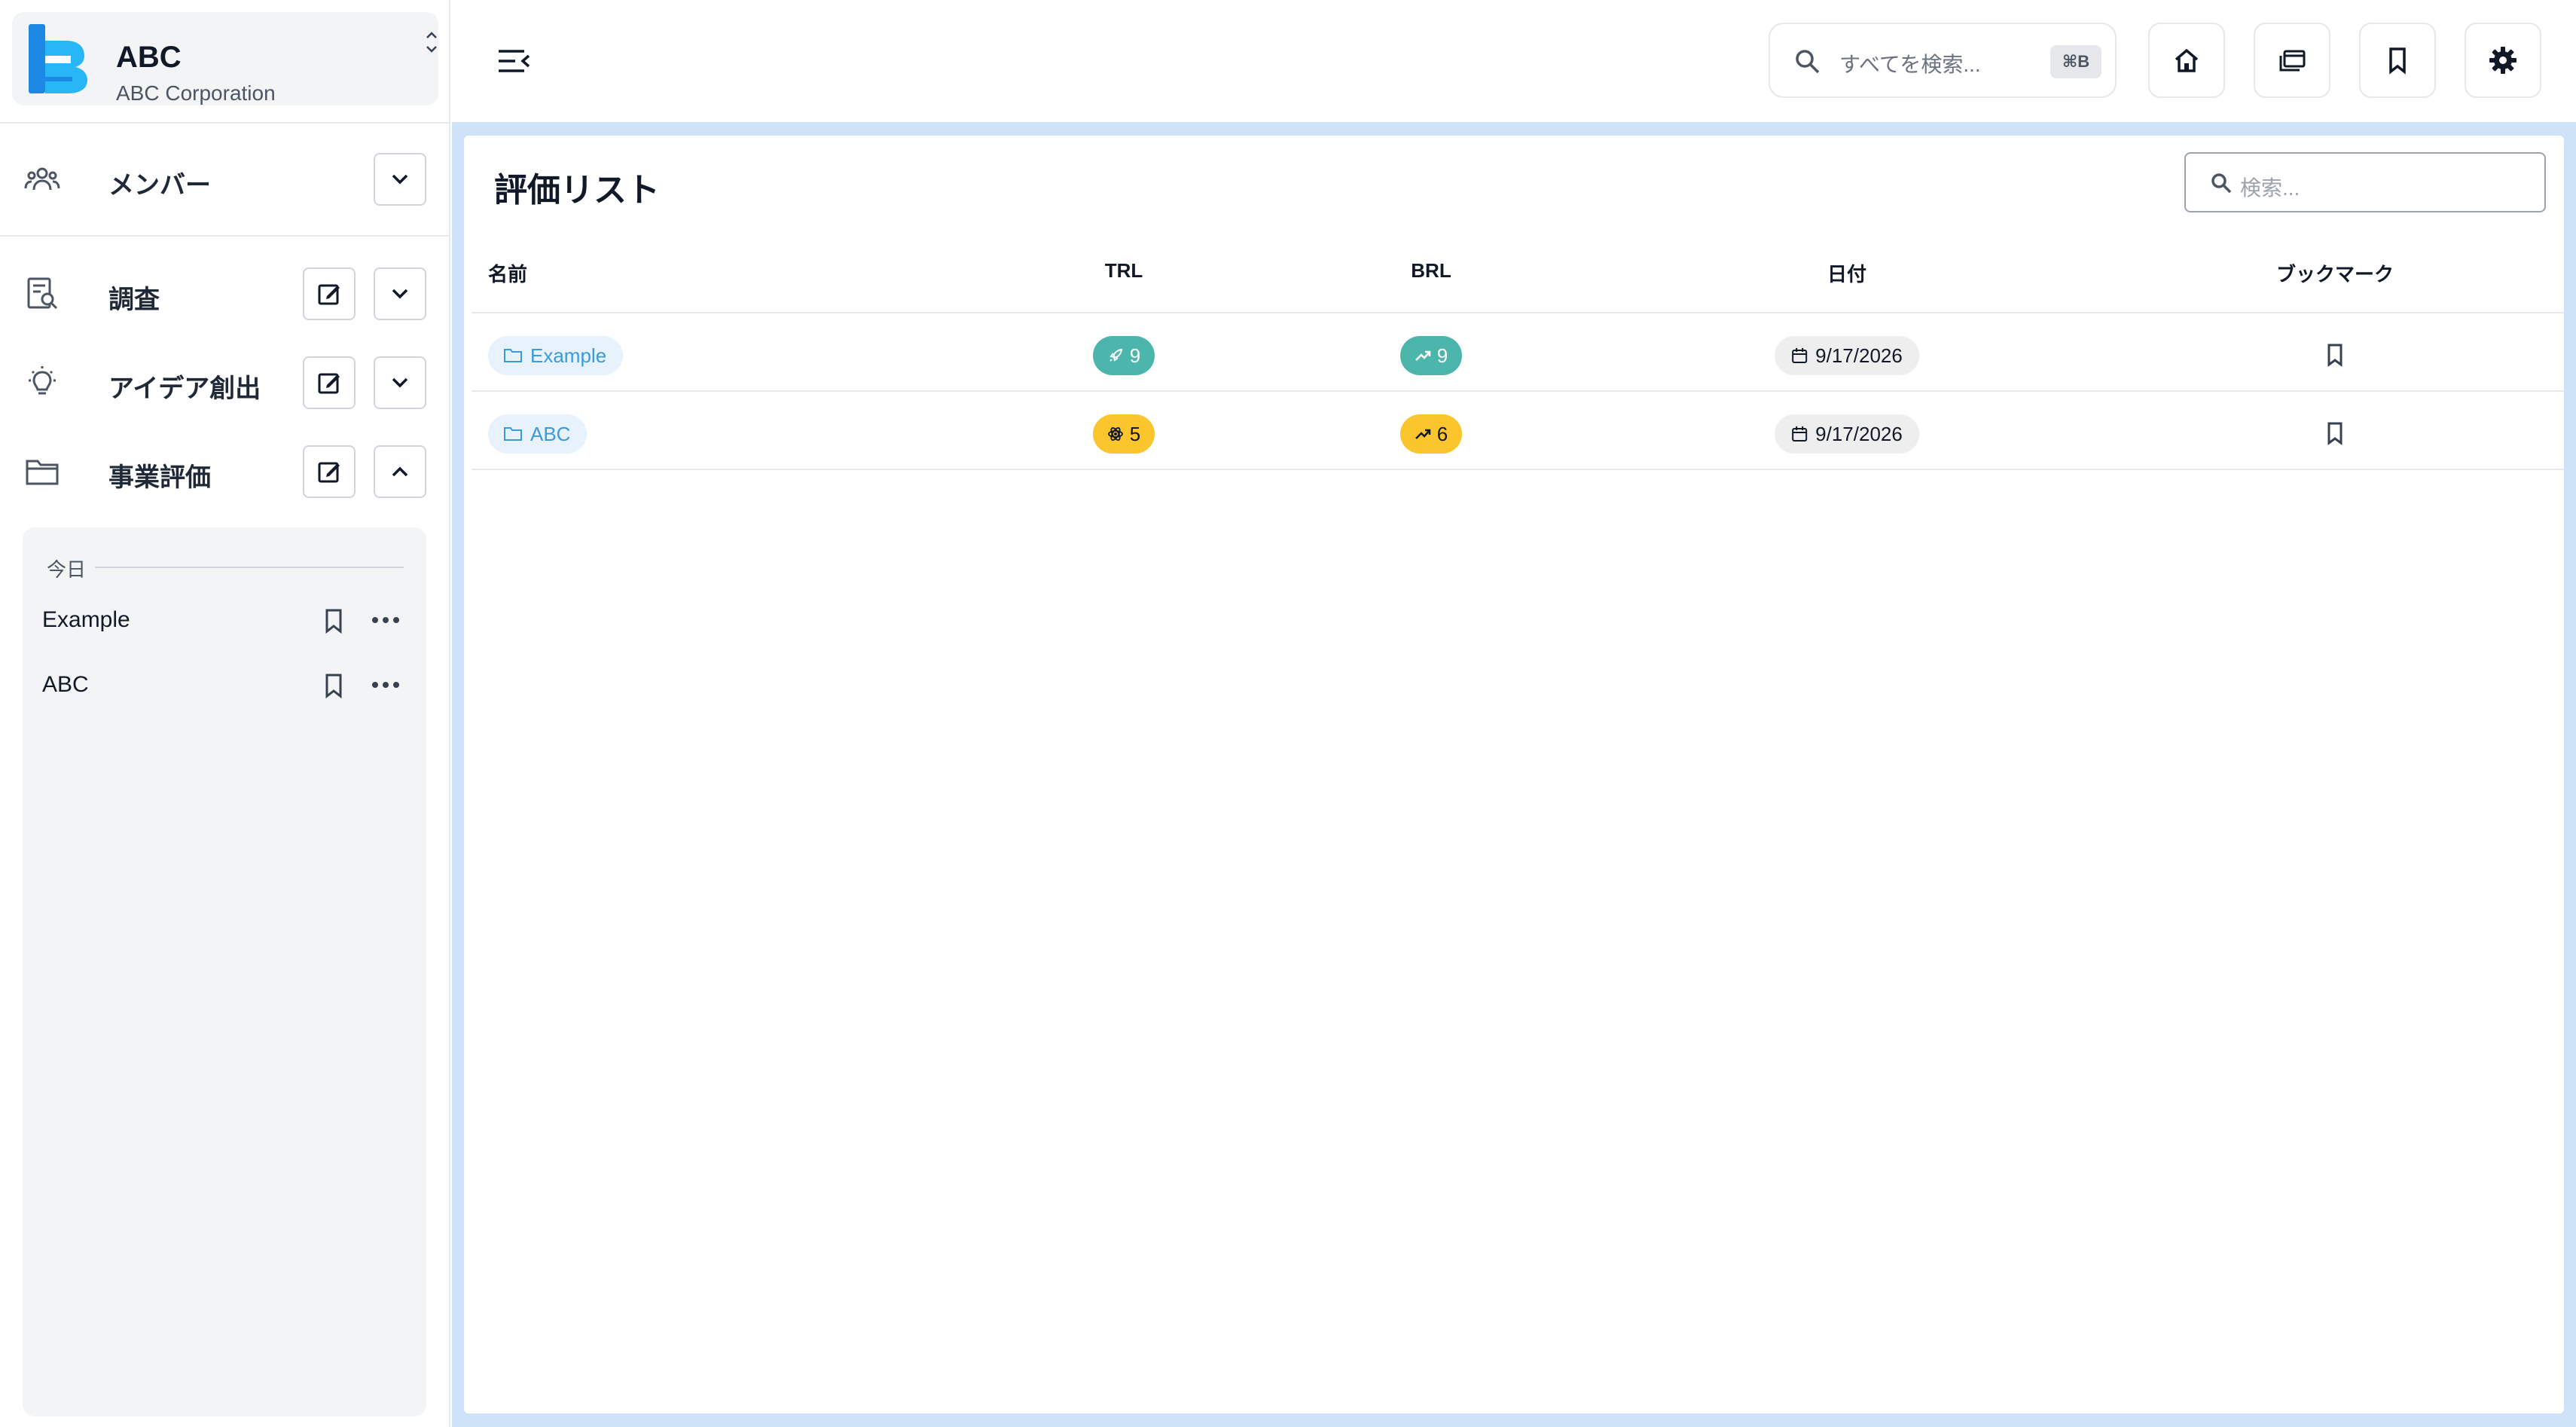  Describe the element at coordinates (1124, 434) in the screenshot. I see `trl-badge: 5` at that location.